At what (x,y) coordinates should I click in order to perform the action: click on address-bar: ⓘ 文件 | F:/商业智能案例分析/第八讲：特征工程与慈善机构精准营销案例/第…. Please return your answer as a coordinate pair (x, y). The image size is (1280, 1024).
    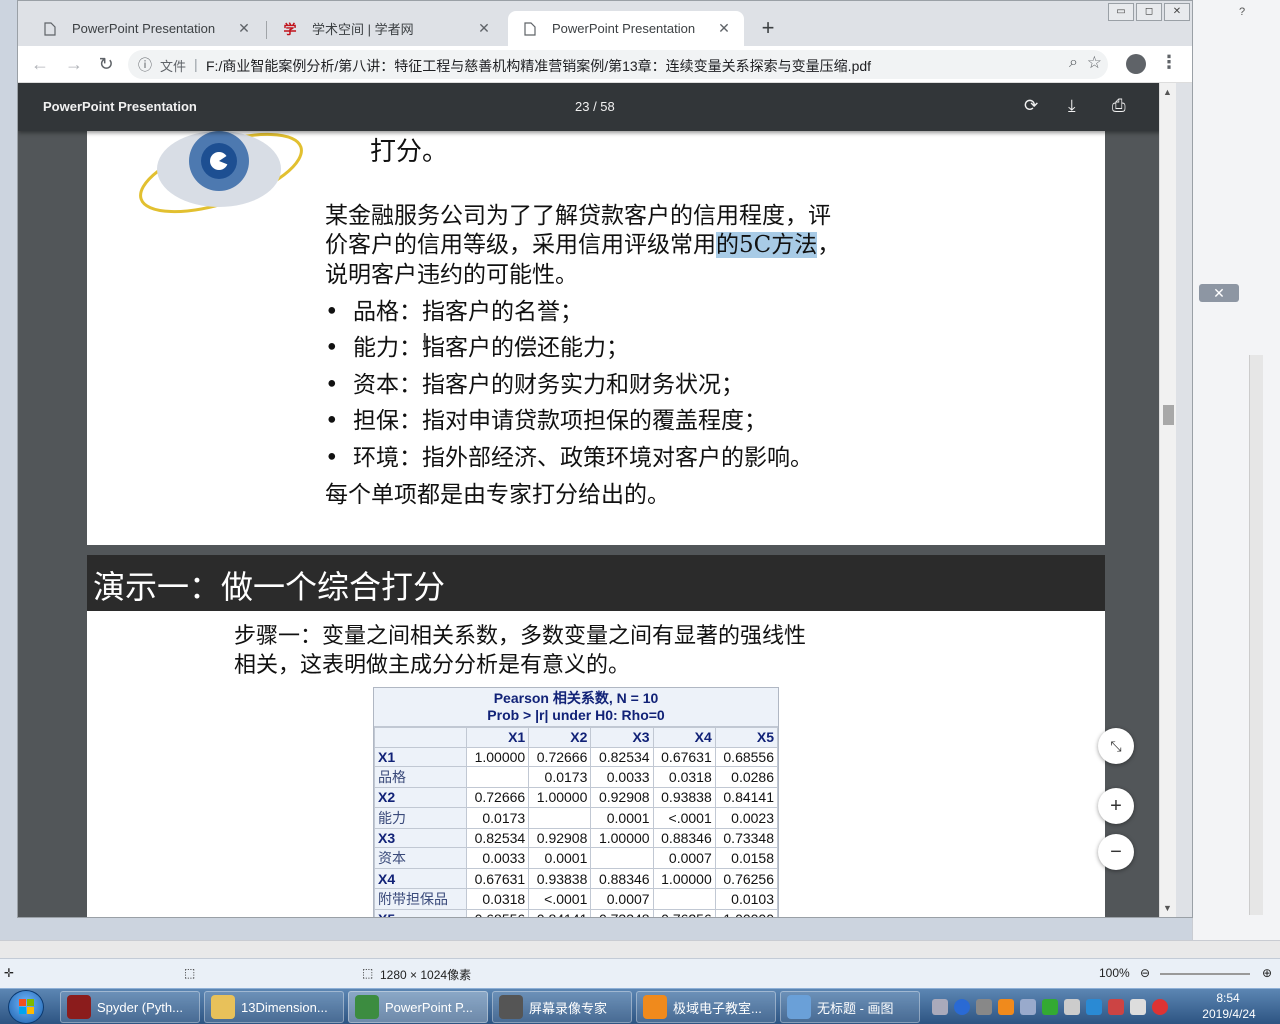
    Looking at the image, I should click on (618, 64).